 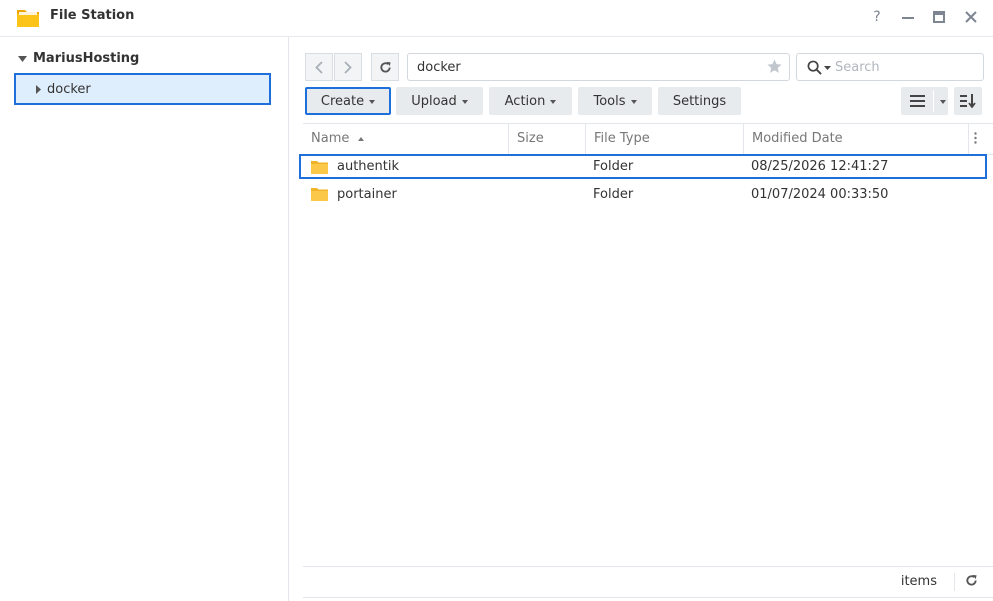 I want to click on chevron-right-icon, so click(x=348, y=67).